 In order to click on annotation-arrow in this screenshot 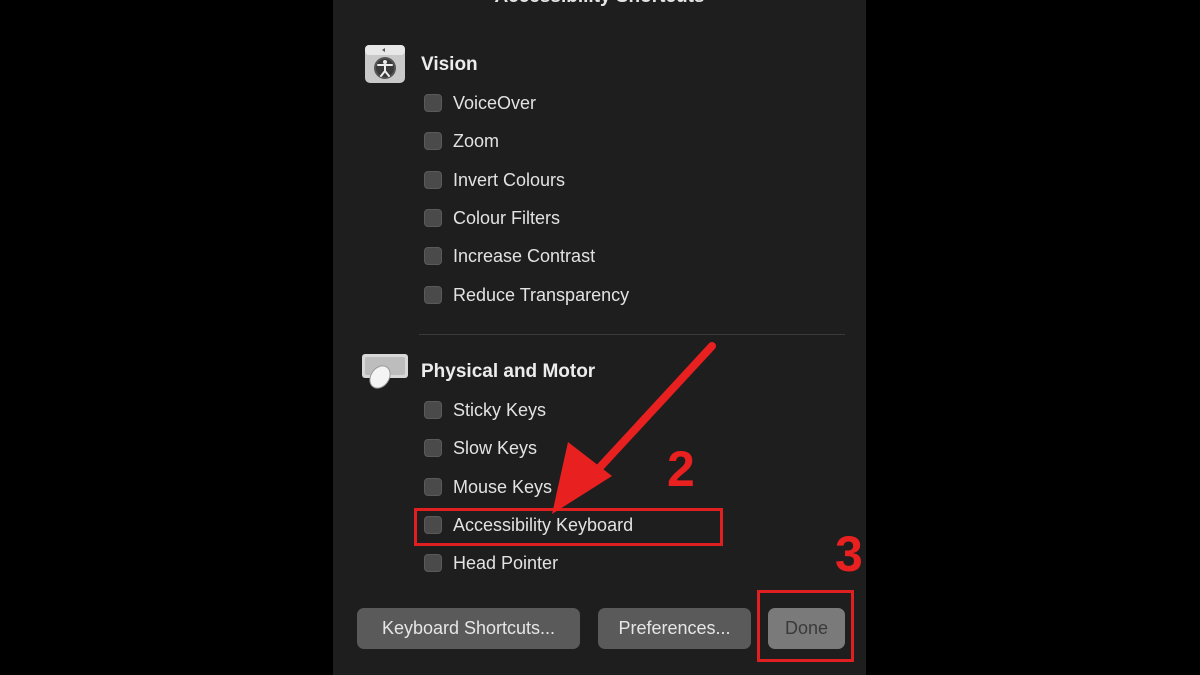, I will do `click(634, 428)`.